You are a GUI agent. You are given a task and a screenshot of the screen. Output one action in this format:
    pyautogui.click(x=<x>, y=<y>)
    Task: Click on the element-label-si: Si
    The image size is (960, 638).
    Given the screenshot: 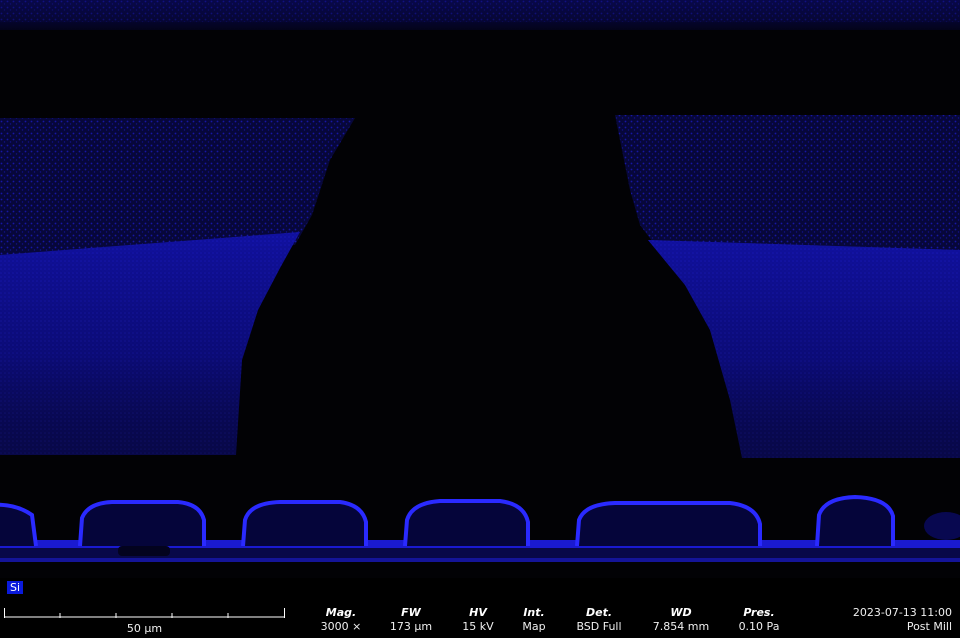 What is the action you would take?
    pyautogui.click(x=15, y=587)
    